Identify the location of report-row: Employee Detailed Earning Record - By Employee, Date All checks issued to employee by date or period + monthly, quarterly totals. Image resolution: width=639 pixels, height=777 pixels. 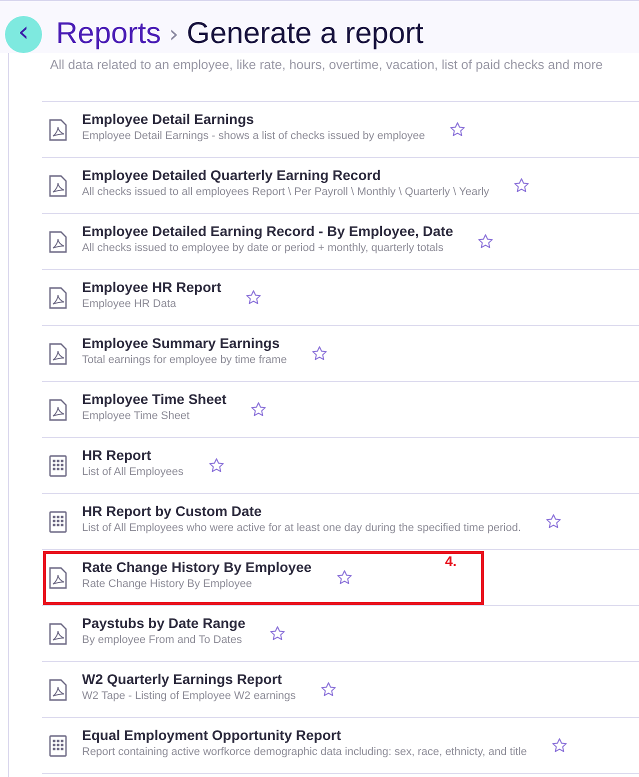
(340, 242).